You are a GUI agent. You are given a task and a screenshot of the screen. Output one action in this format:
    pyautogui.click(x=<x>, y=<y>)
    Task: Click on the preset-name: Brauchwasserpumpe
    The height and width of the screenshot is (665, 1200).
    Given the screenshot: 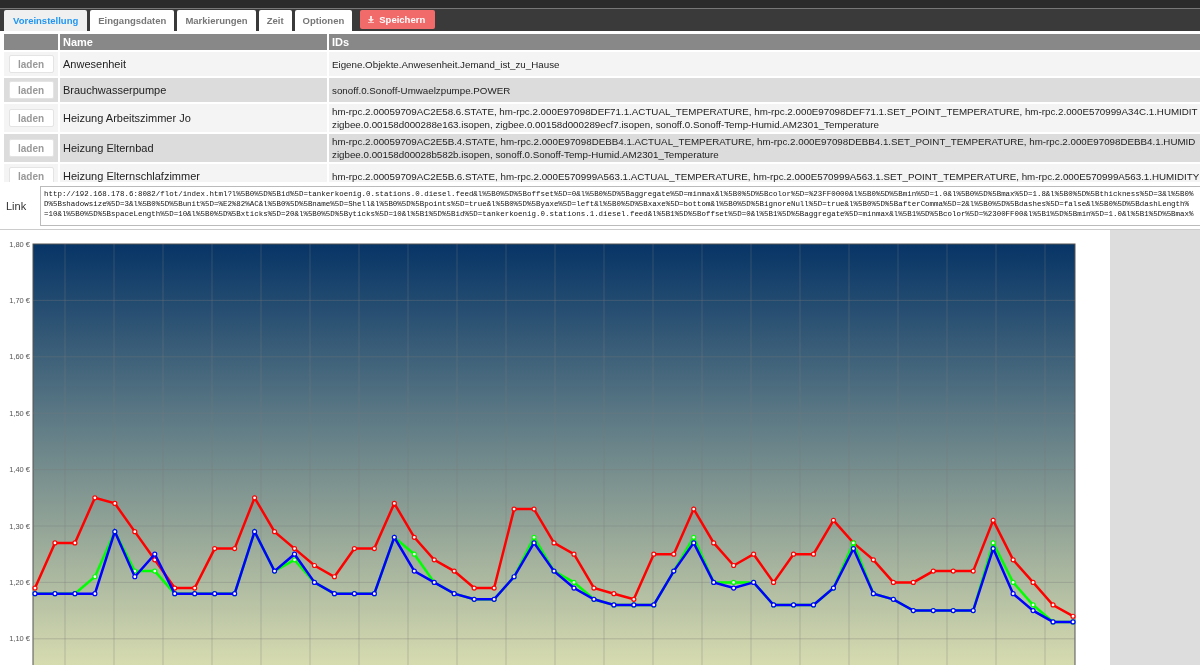 What is the action you would take?
    pyautogui.click(x=115, y=90)
    